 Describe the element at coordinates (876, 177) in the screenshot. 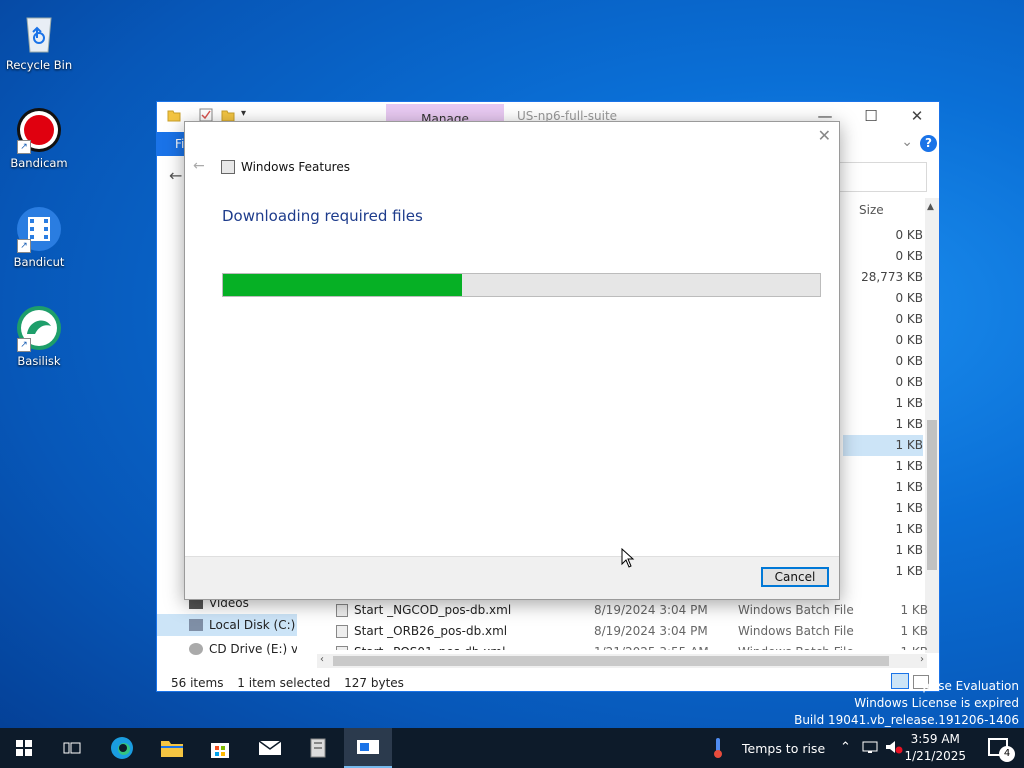

I see `search-input` at that location.